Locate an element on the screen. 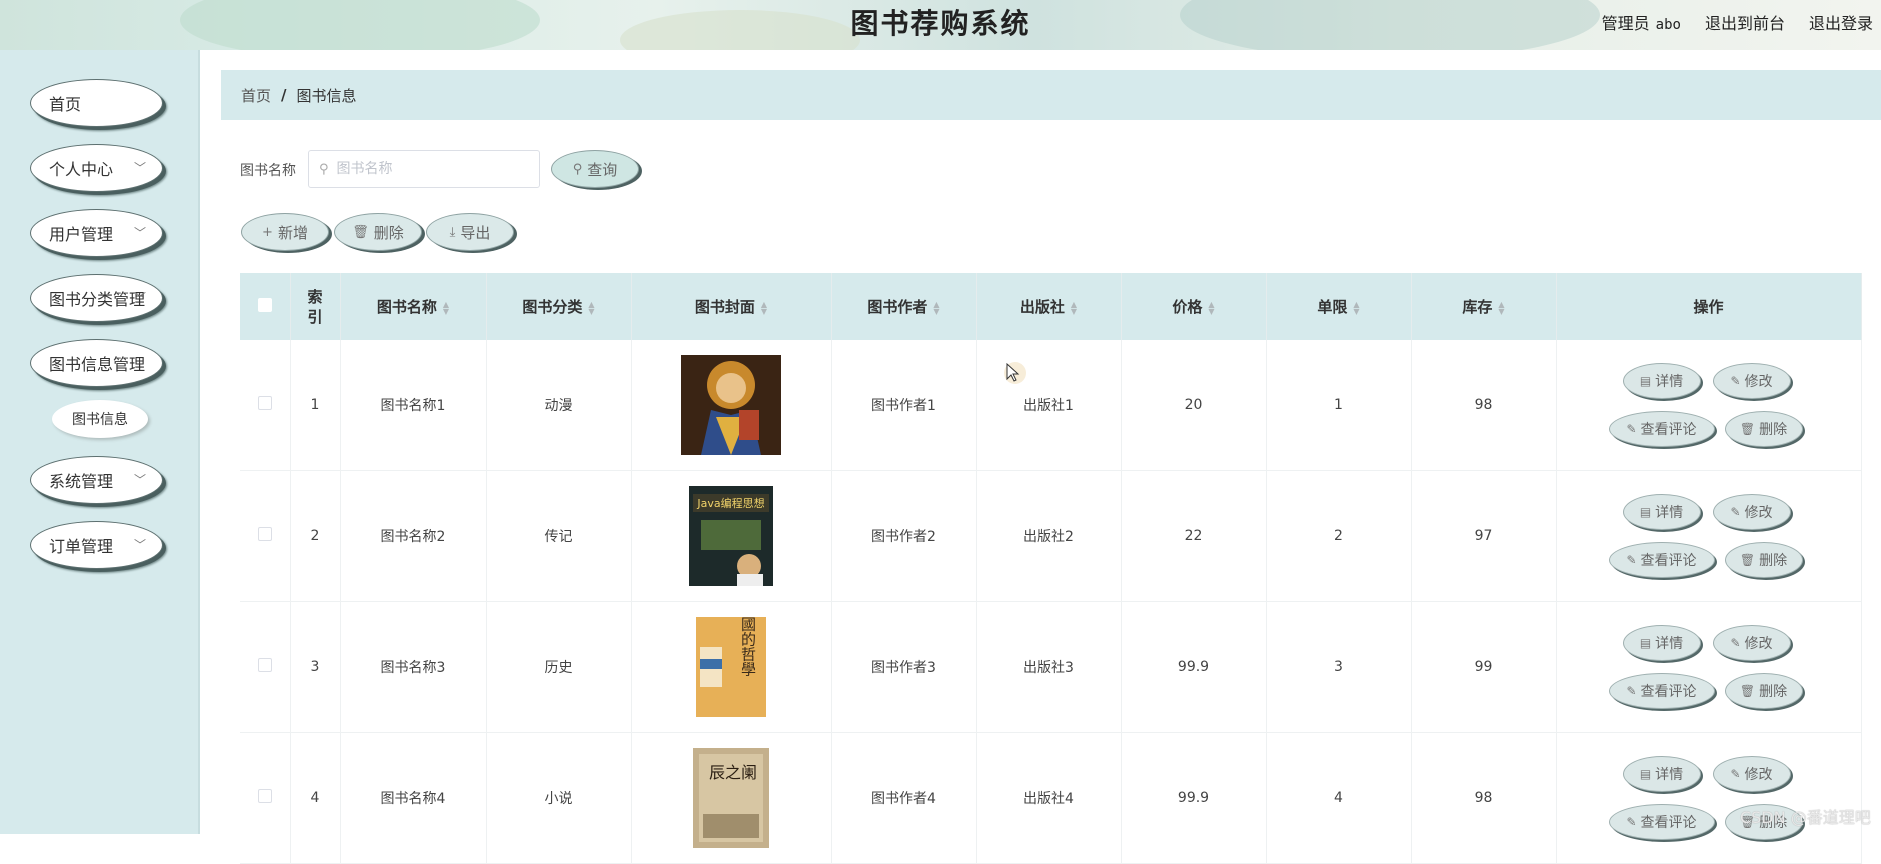  cell-cover is located at coordinates (731, 405).